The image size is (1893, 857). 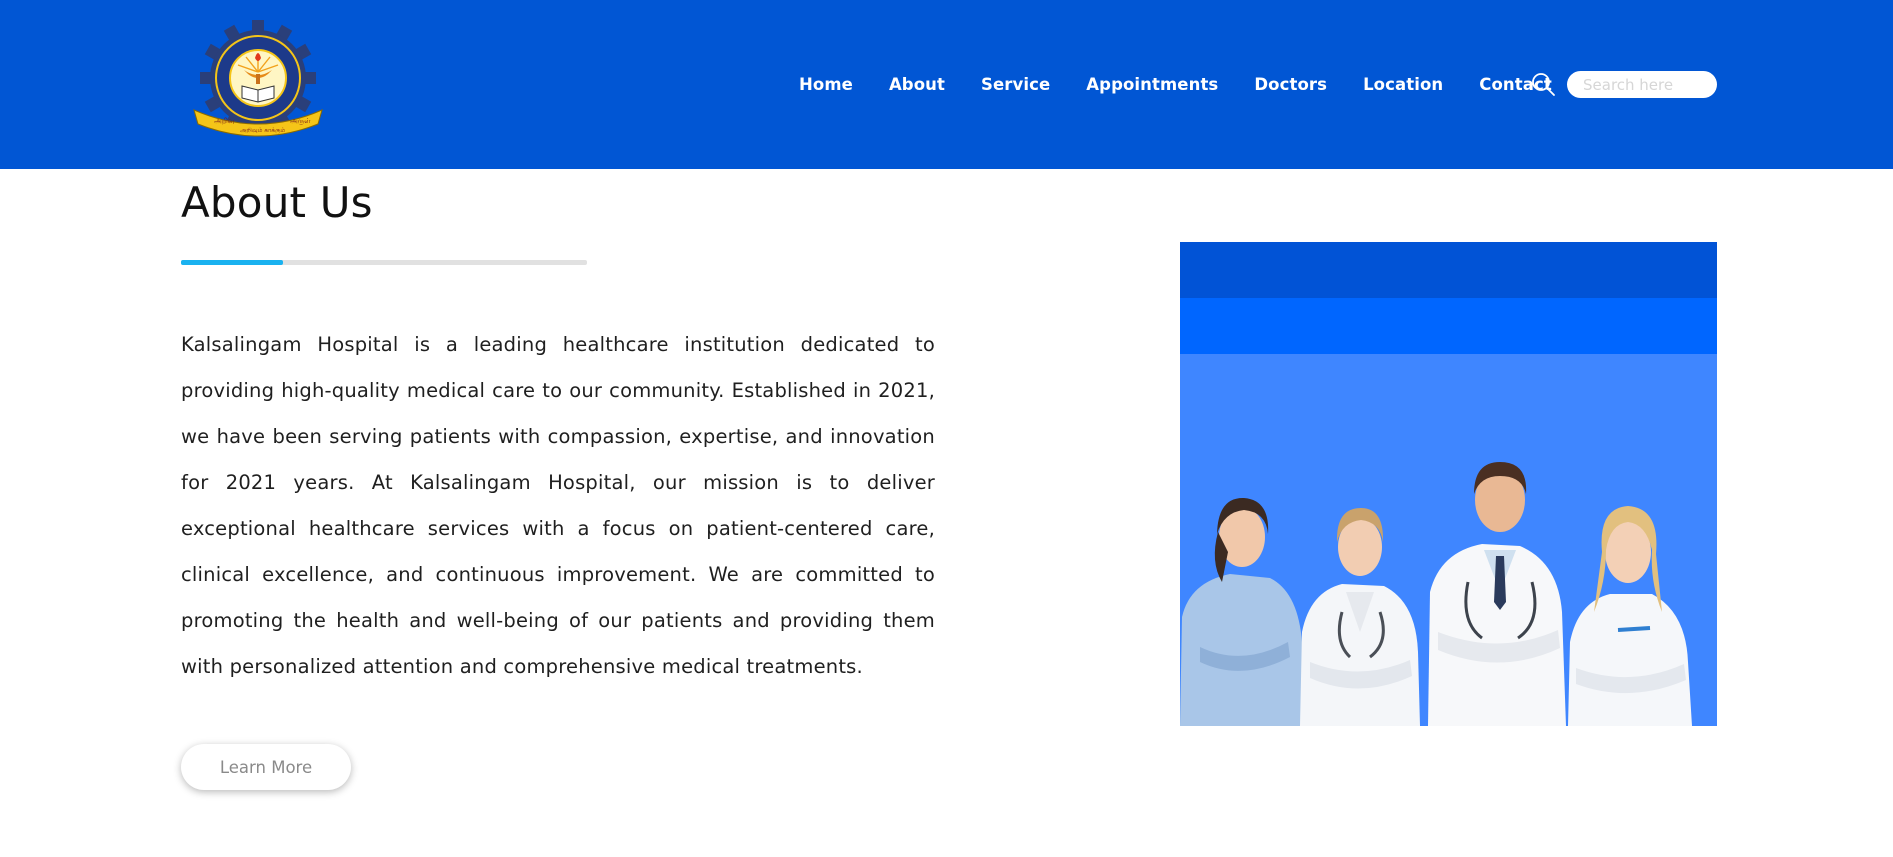 What do you see at coordinates (232, 262) in the screenshot?
I see `title-underline-accent` at bounding box center [232, 262].